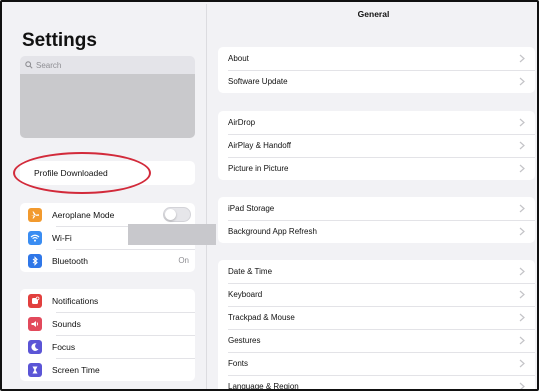 Image resolution: width=539 pixels, height=391 pixels. What do you see at coordinates (64, 346) in the screenshot?
I see `sidebar-item-label: Focus` at bounding box center [64, 346].